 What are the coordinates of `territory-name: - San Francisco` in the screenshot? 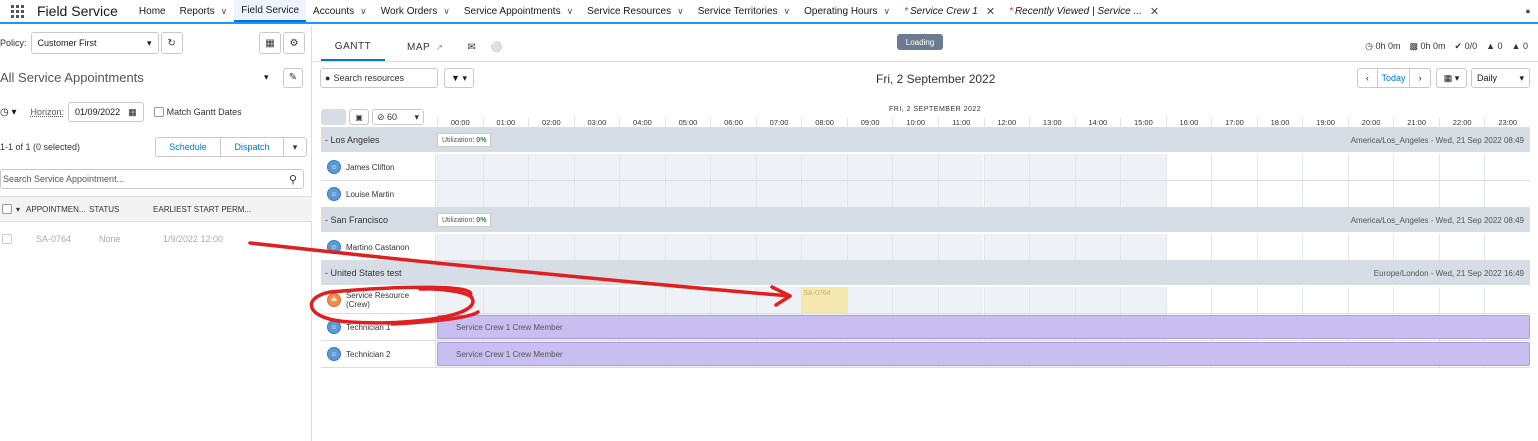 It's located at (356, 220).